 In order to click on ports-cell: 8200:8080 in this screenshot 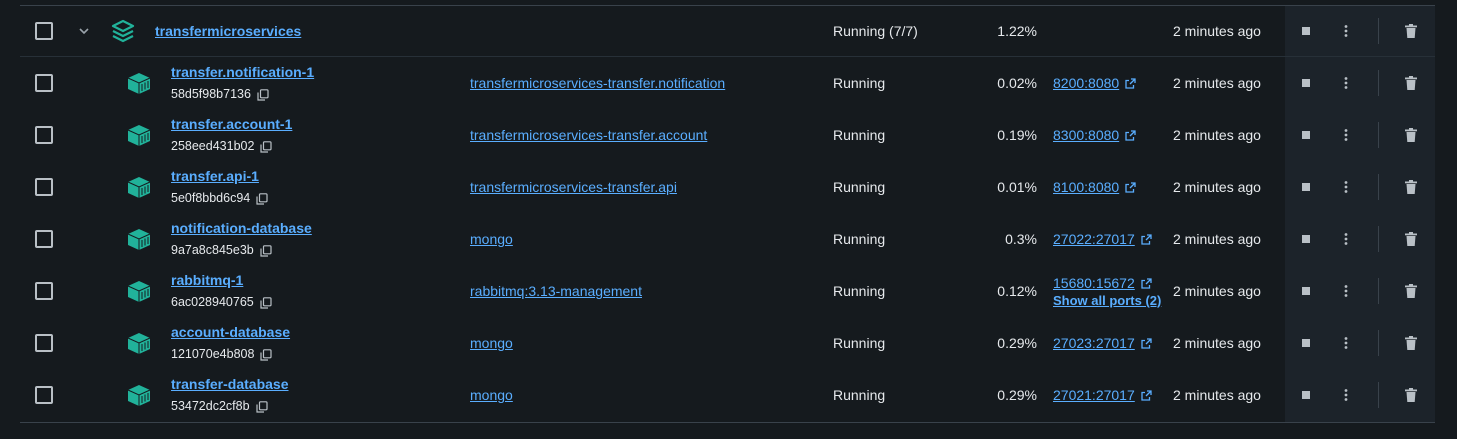, I will do `click(1094, 83)`.